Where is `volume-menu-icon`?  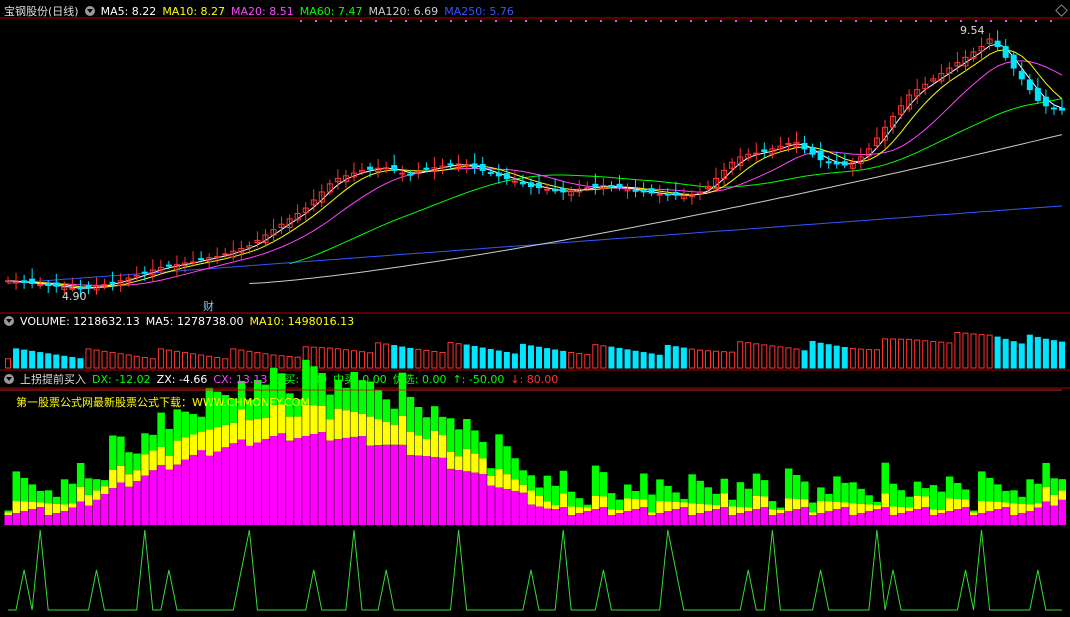 volume-menu-icon is located at coordinates (9, 321).